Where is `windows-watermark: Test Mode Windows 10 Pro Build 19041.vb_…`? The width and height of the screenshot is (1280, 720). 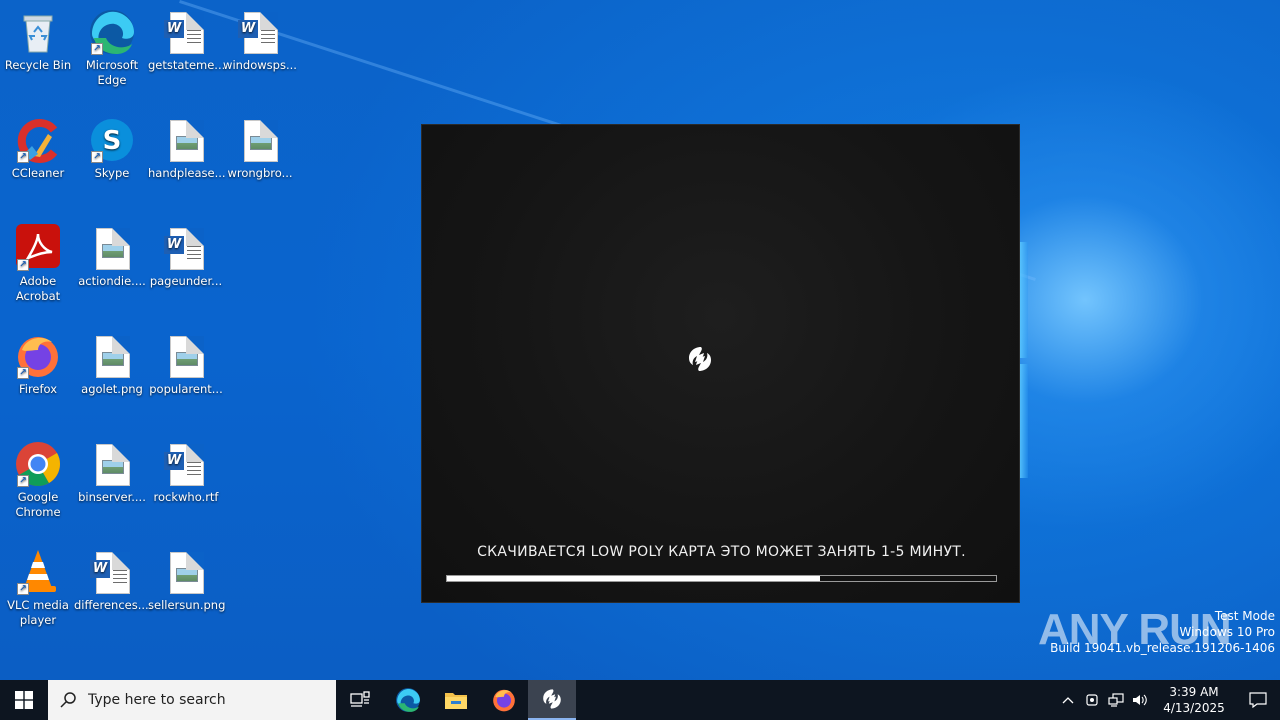 windows-watermark: Test Mode Windows 10 Pro Build 19041.vb_… is located at coordinates (1162, 632).